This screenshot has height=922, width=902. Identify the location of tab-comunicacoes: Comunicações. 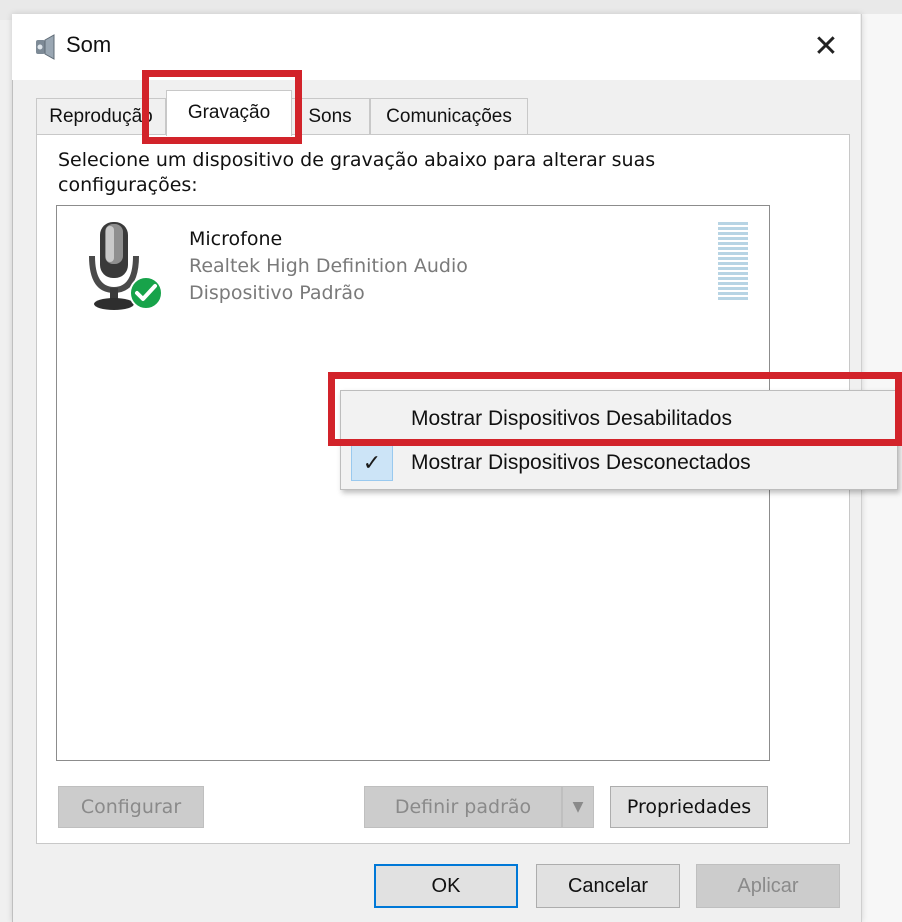
(449, 116).